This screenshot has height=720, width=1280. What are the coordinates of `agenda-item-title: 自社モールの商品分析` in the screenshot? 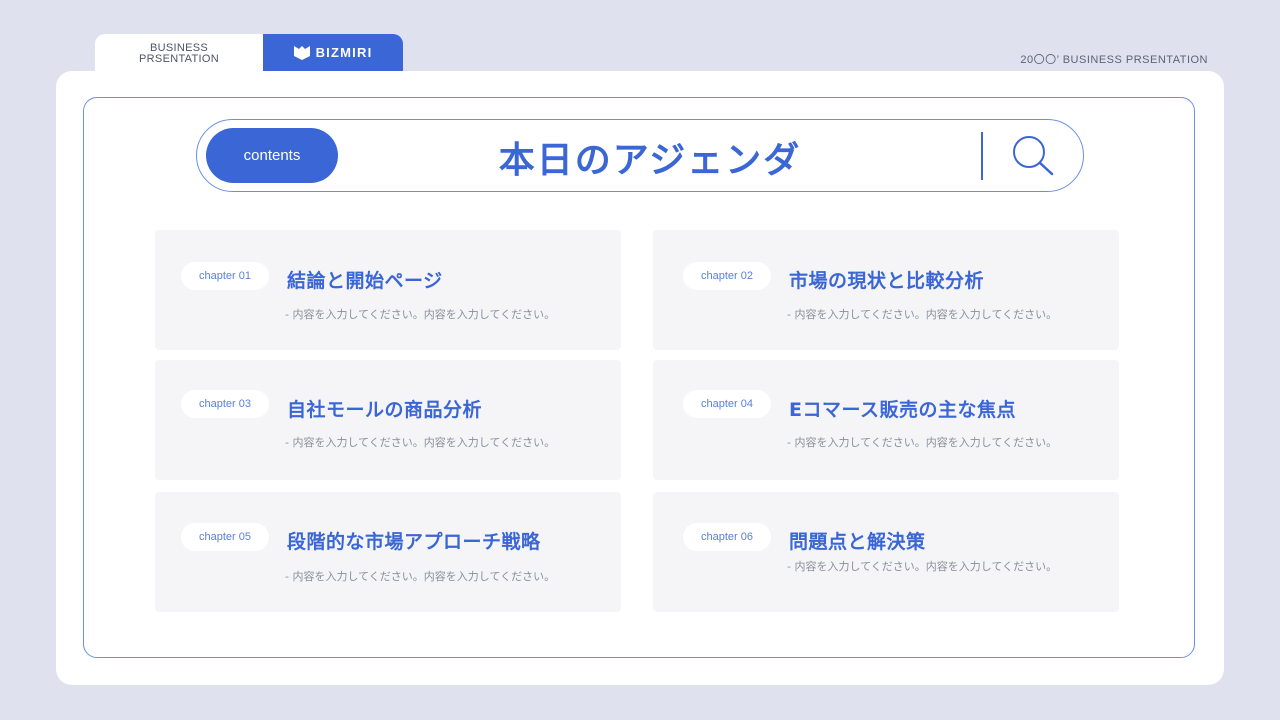 It's located at (385, 410).